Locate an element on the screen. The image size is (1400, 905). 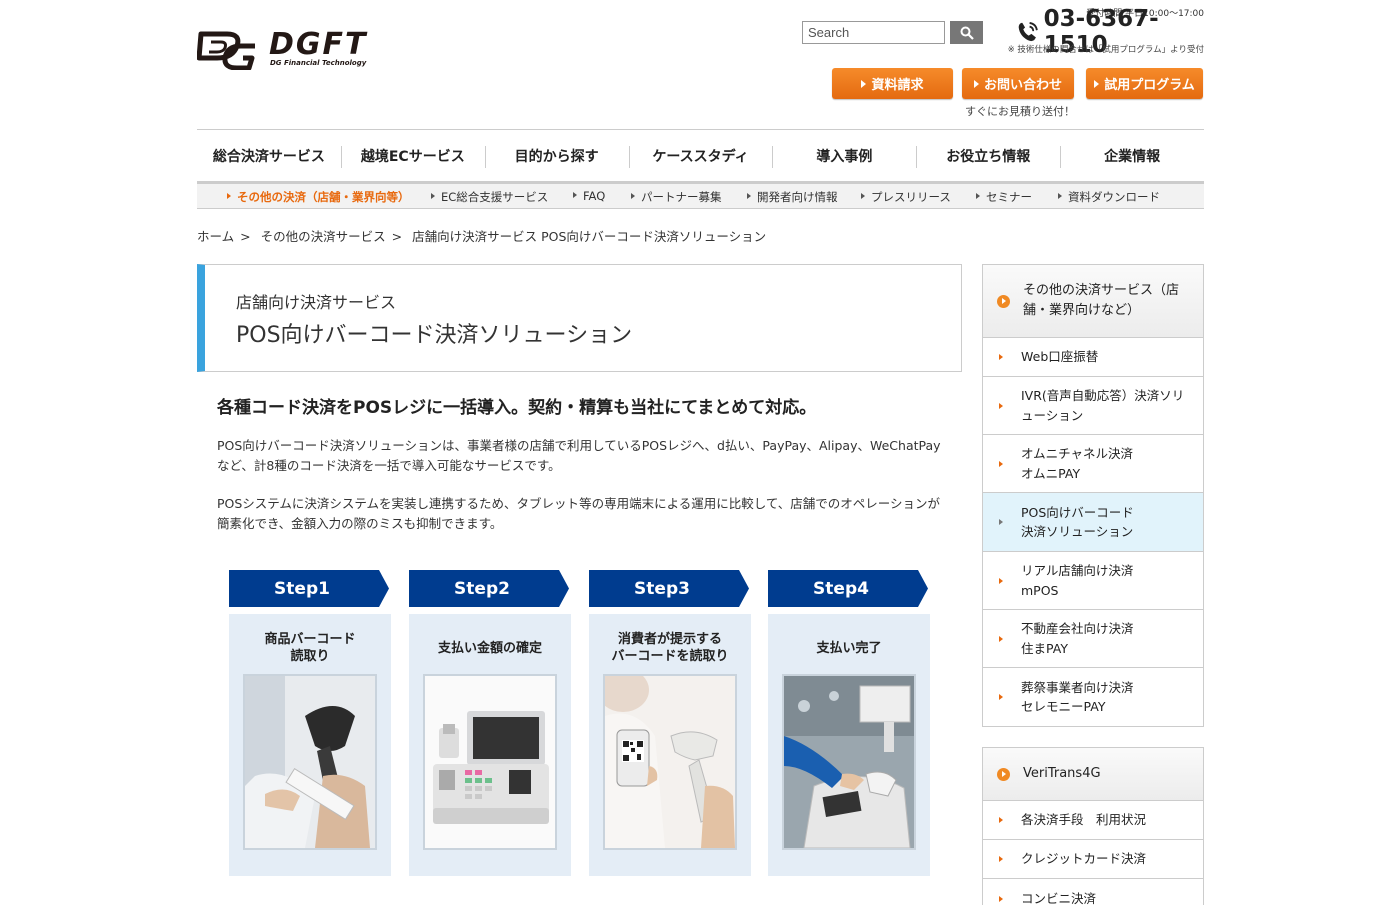
sidebar-item-ivr: IVR(音声自動応答）決済ソリューション is located at coordinates (1093, 406).